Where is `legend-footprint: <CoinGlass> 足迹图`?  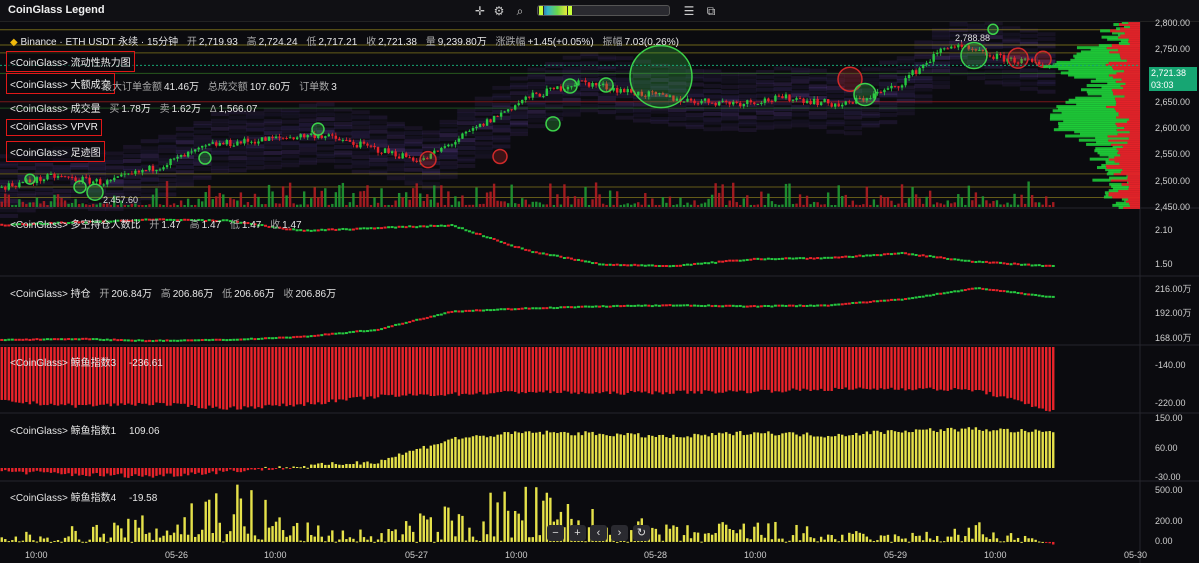 legend-footprint: <CoinGlass> 足迹图 is located at coordinates (55, 151).